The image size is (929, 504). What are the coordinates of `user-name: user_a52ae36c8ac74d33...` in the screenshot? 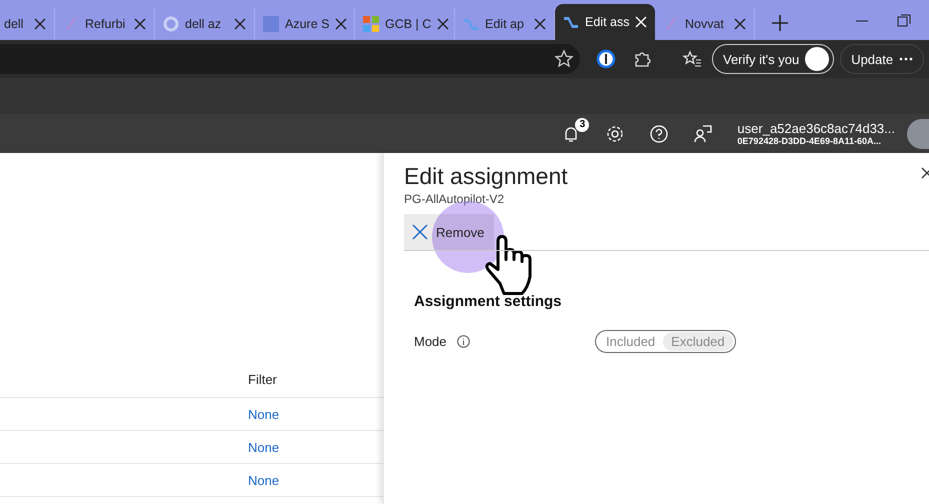 It's located at (816, 128).